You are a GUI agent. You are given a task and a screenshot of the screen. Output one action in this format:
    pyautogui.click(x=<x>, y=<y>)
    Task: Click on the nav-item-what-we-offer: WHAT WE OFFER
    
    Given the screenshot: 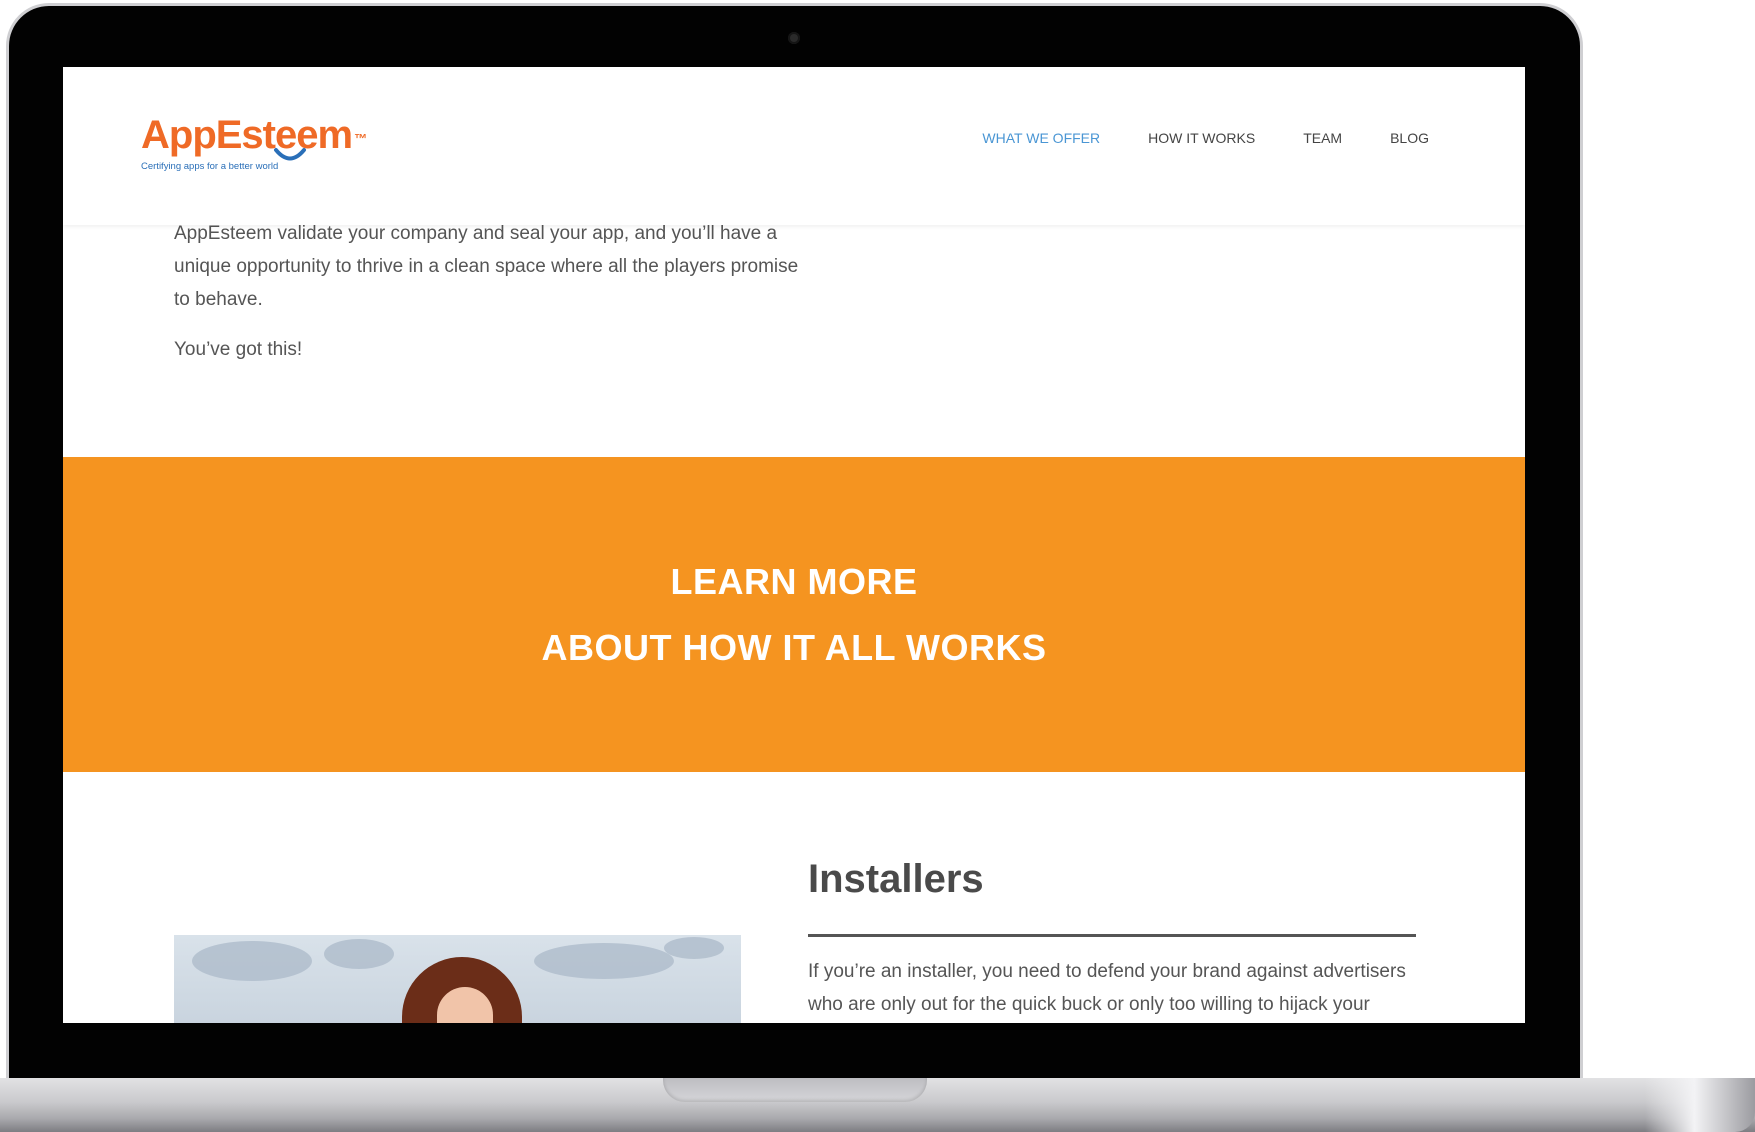 What is the action you would take?
    pyautogui.click(x=1041, y=138)
    